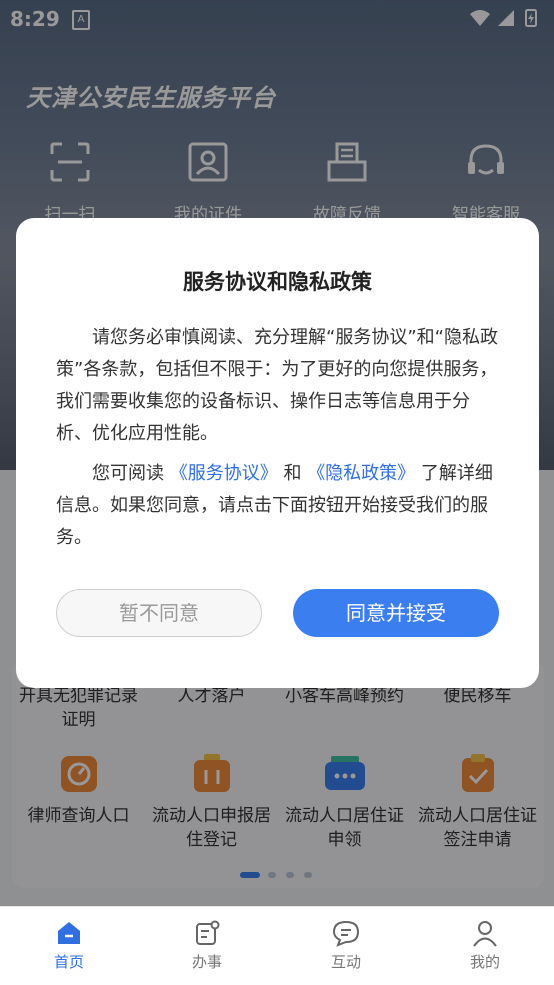  I want to click on nav-tasks: 办事, so click(207, 945).